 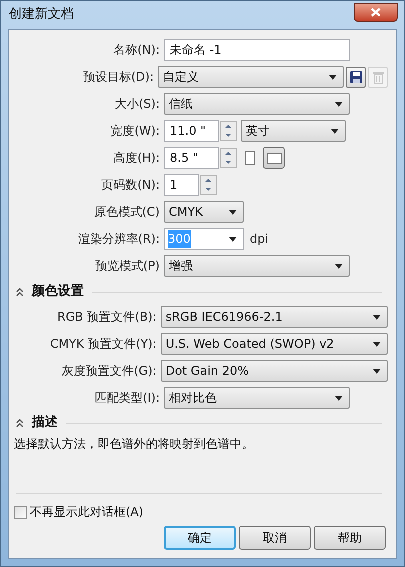 What do you see at coordinates (350, 538) in the screenshot?
I see `dialog-button: 帮助` at bounding box center [350, 538].